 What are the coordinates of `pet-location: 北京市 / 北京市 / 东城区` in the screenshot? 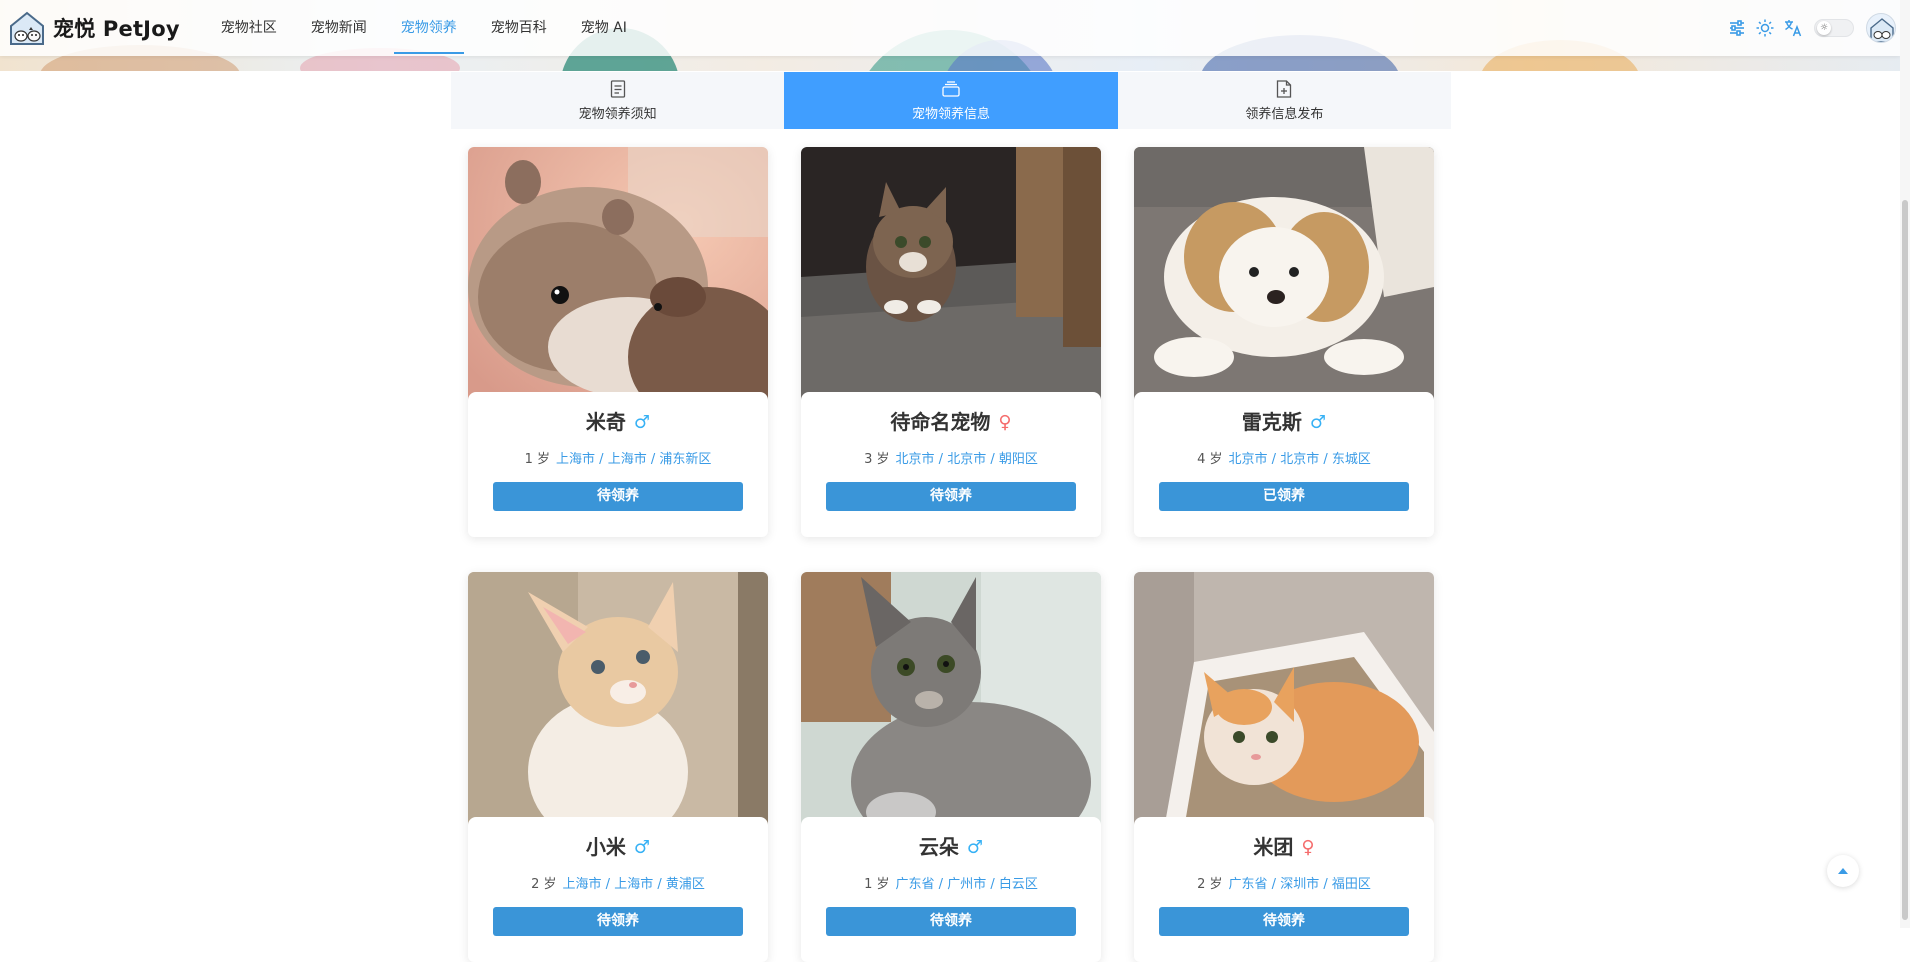 It's located at (1299, 459).